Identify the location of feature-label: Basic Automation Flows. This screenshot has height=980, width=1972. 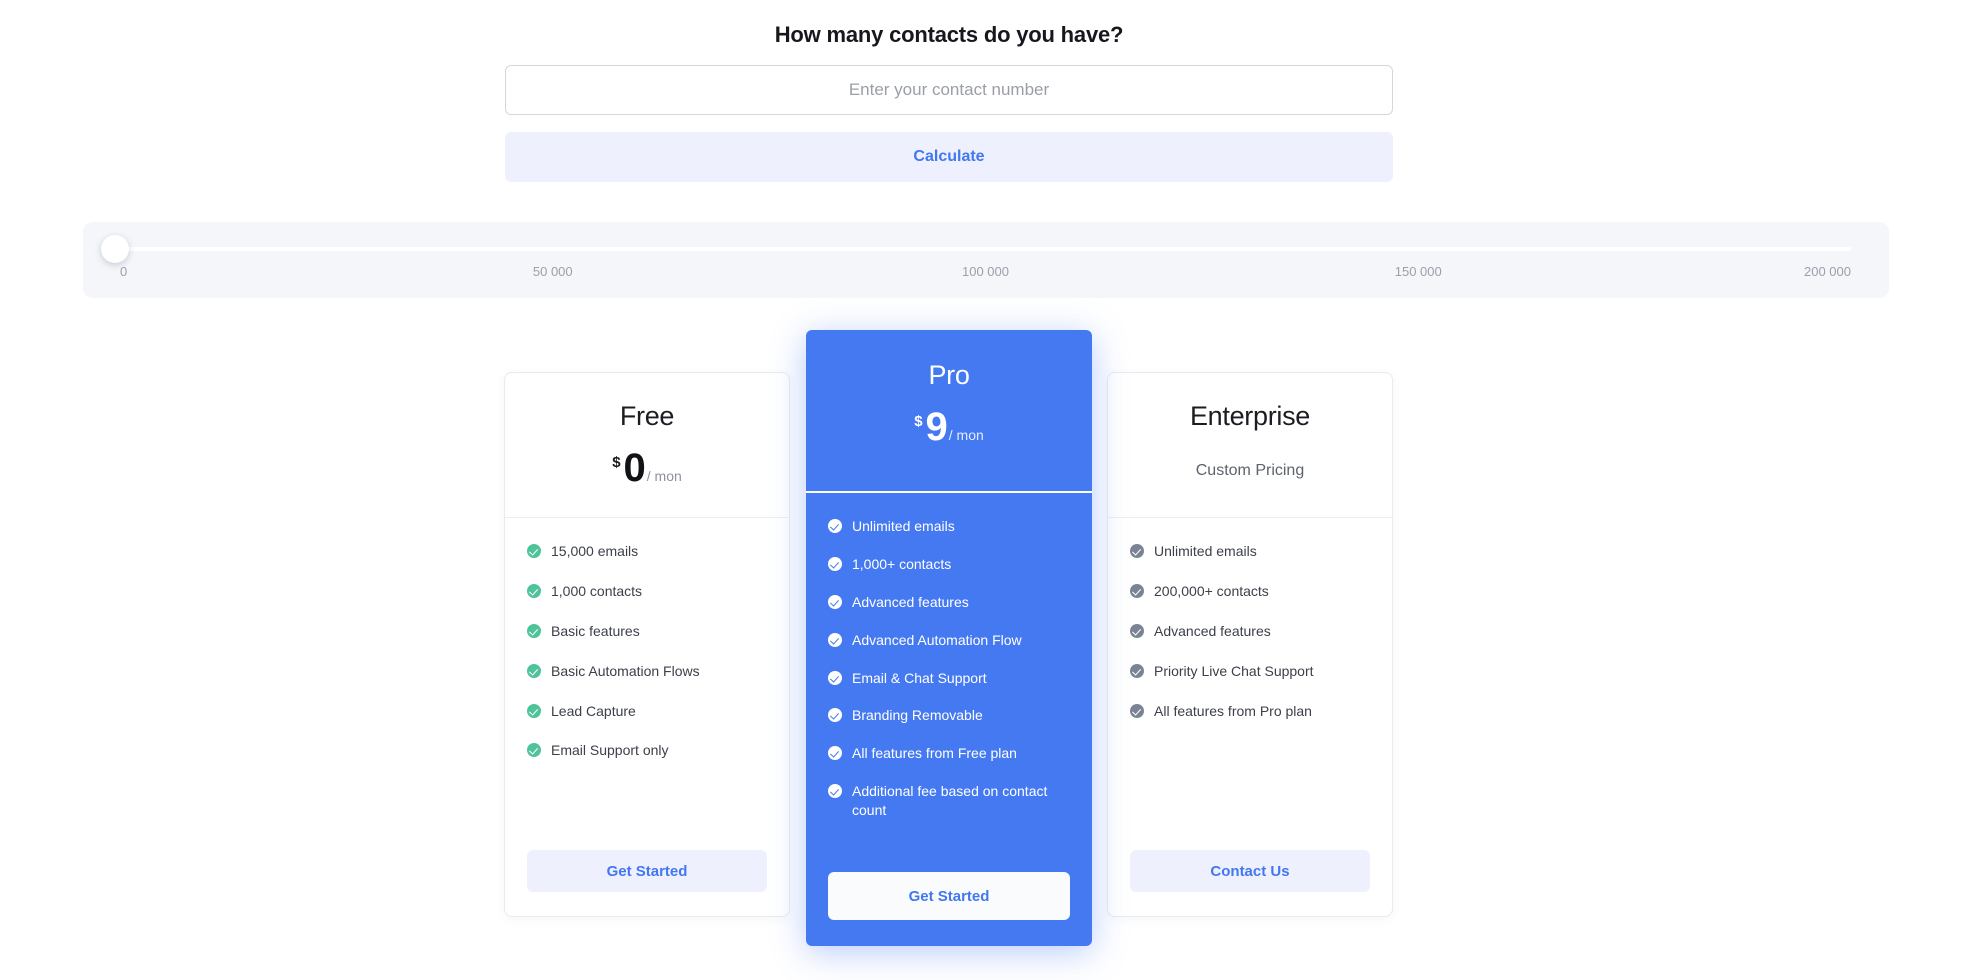
(625, 670).